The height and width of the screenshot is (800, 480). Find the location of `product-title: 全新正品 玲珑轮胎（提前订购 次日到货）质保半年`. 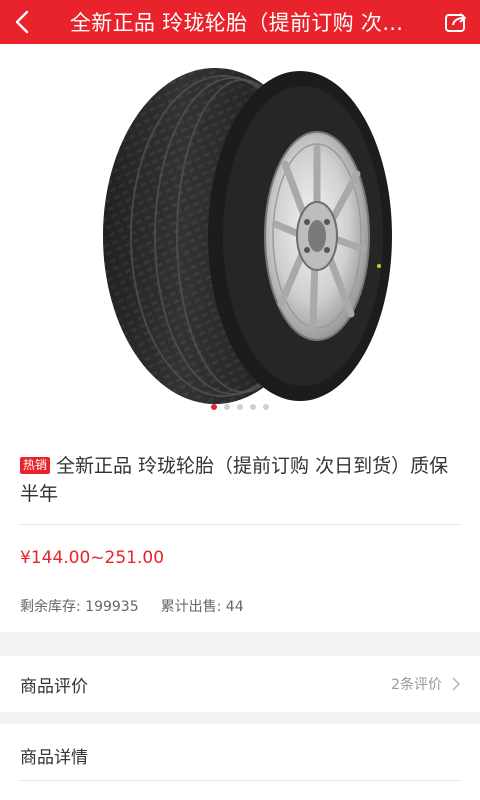

product-title: 全新正品 玲珑轮胎（提前订购 次日到货）质保半年 is located at coordinates (234, 480).